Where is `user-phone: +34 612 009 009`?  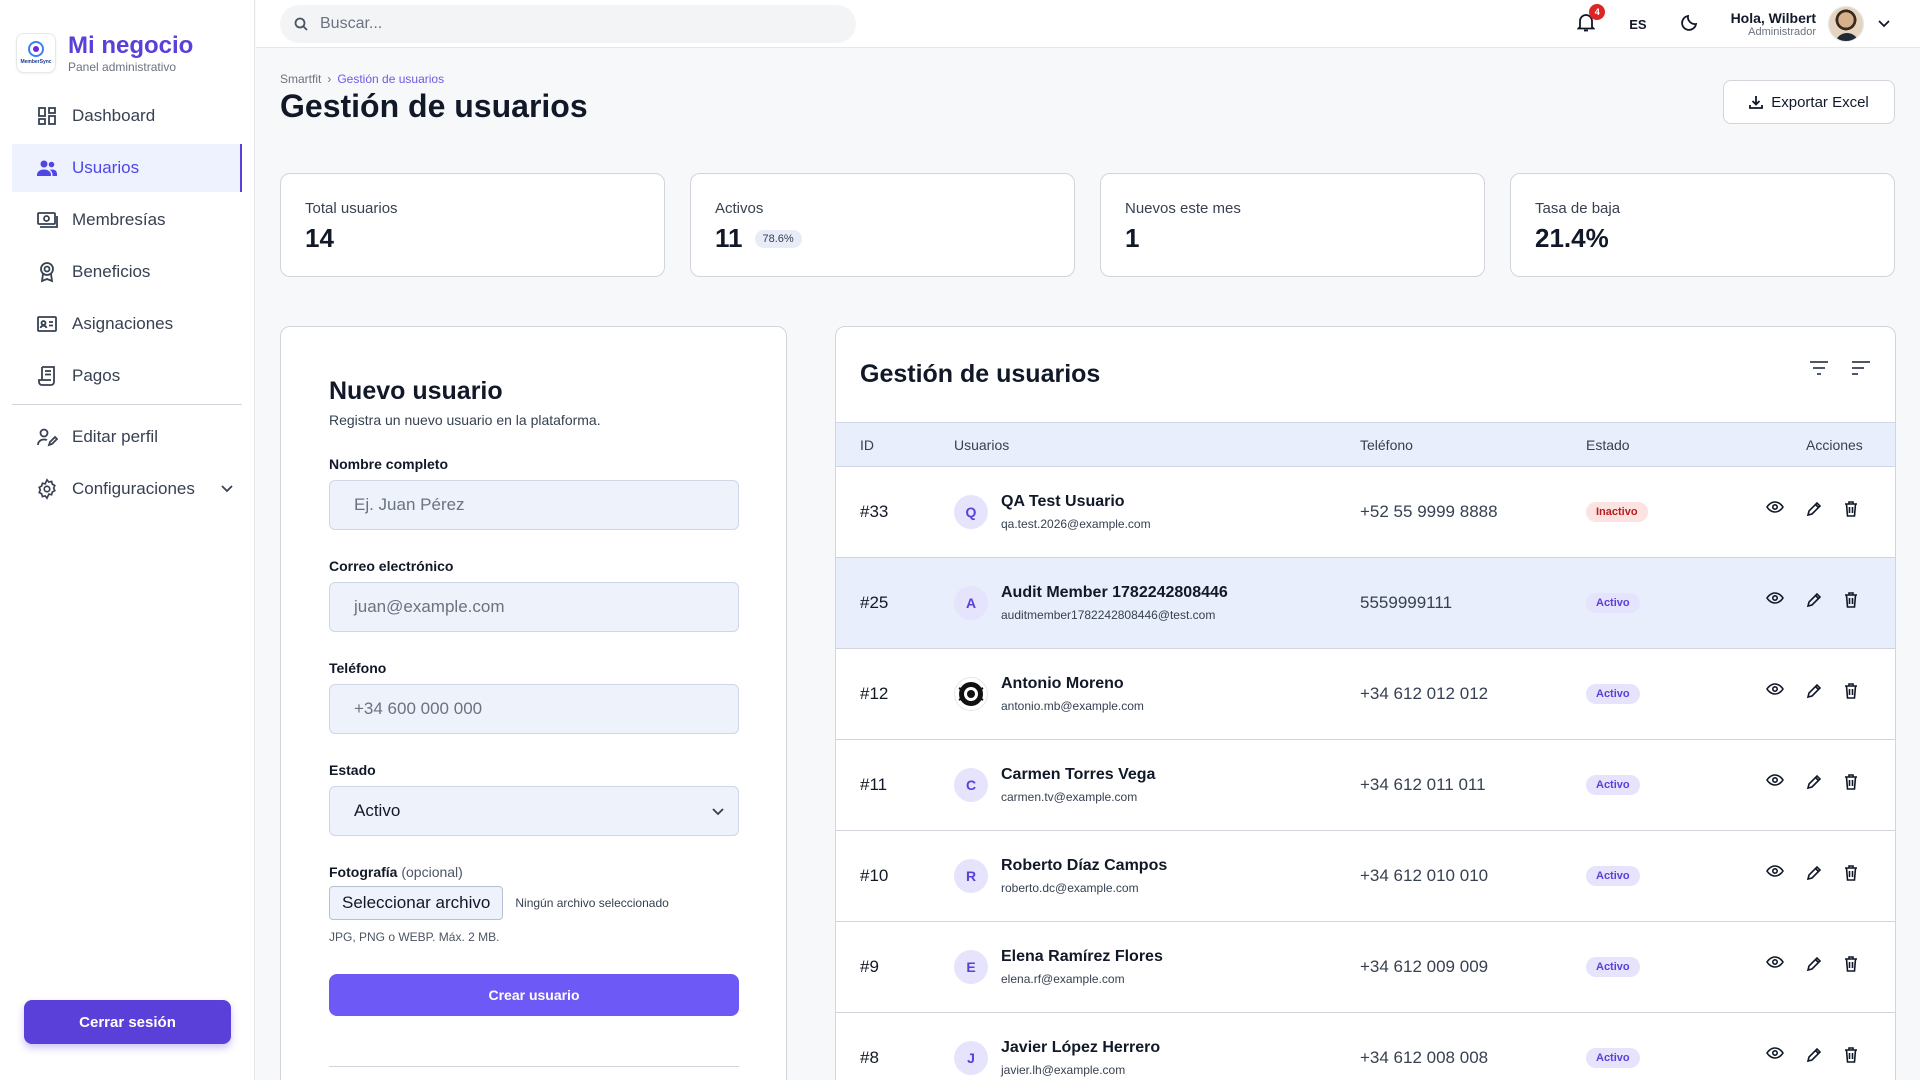
user-phone: +34 612 009 009 is located at coordinates (1424, 966).